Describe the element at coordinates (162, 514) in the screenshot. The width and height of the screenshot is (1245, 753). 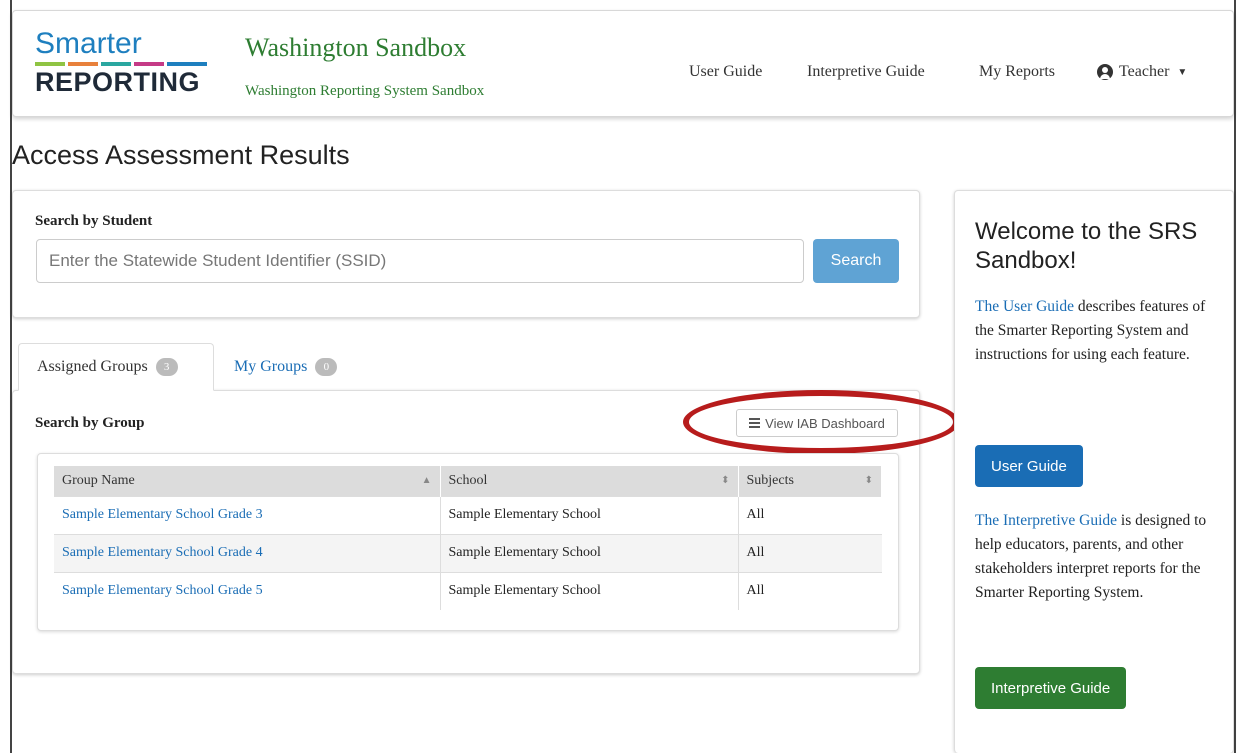
I see `group-link: Sample Elementary School Grade 3` at that location.